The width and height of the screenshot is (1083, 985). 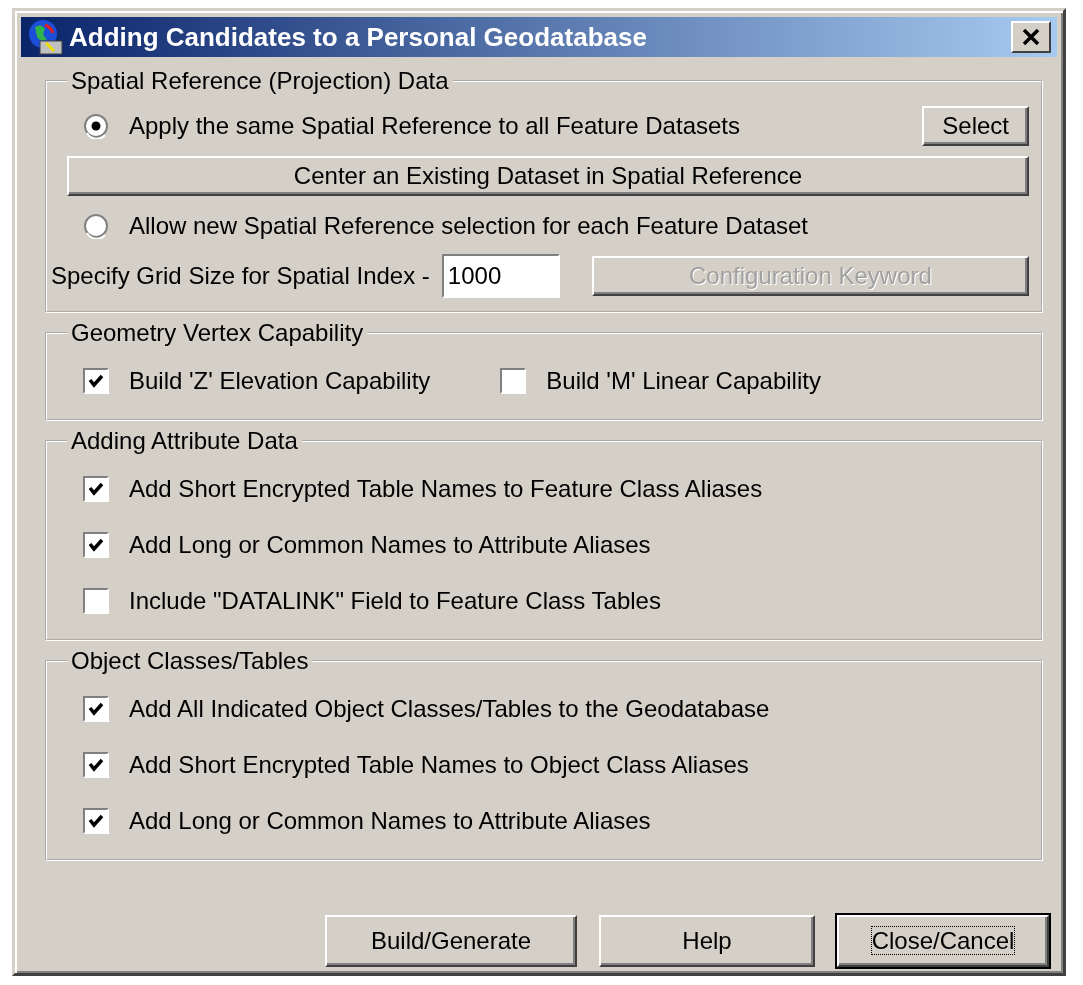 What do you see at coordinates (707, 941) in the screenshot?
I see `push-button: Help` at bounding box center [707, 941].